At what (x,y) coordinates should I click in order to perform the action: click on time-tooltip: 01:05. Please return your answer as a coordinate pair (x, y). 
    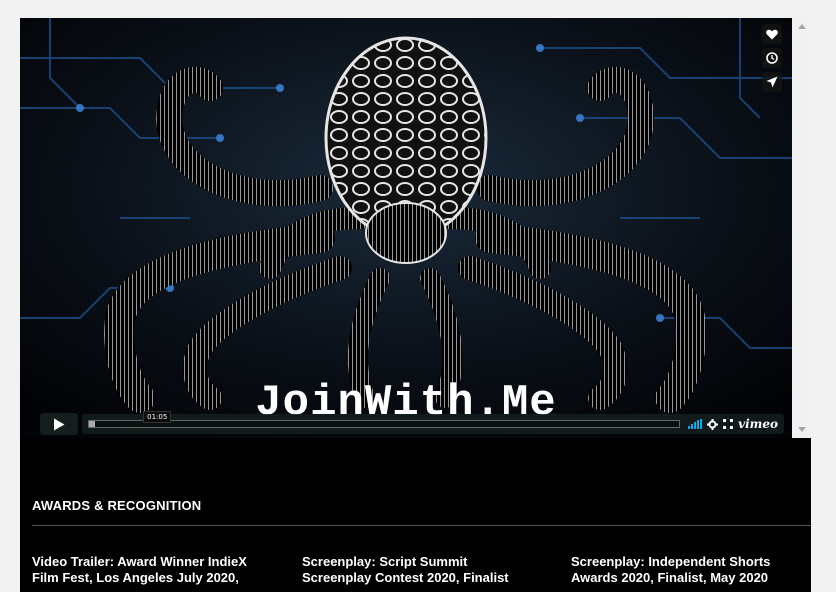
    Looking at the image, I should click on (157, 417).